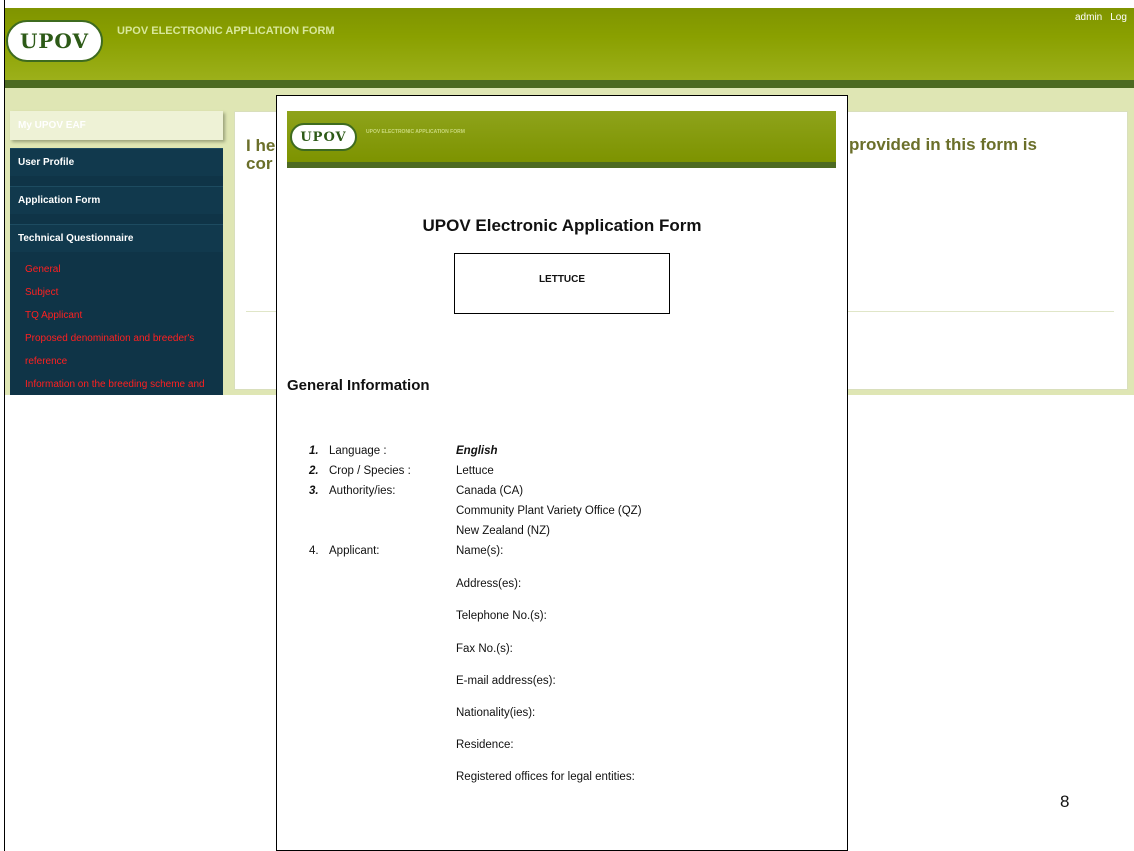  I want to click on doc-title: UPOV Electronic Application Form, so click(562, 225).